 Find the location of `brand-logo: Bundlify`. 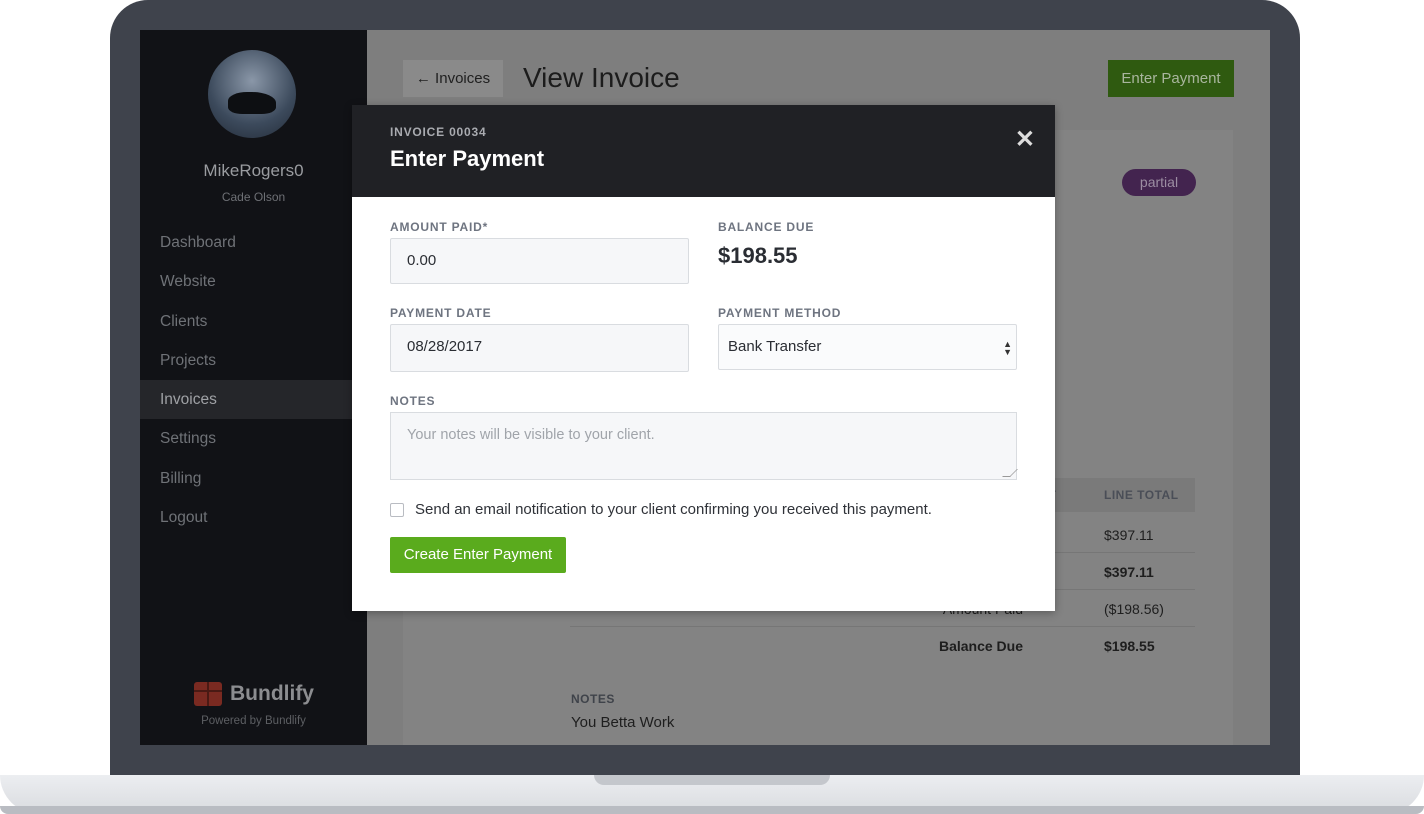

brand-logo: Bundlify is located at coordinates (254, 694).